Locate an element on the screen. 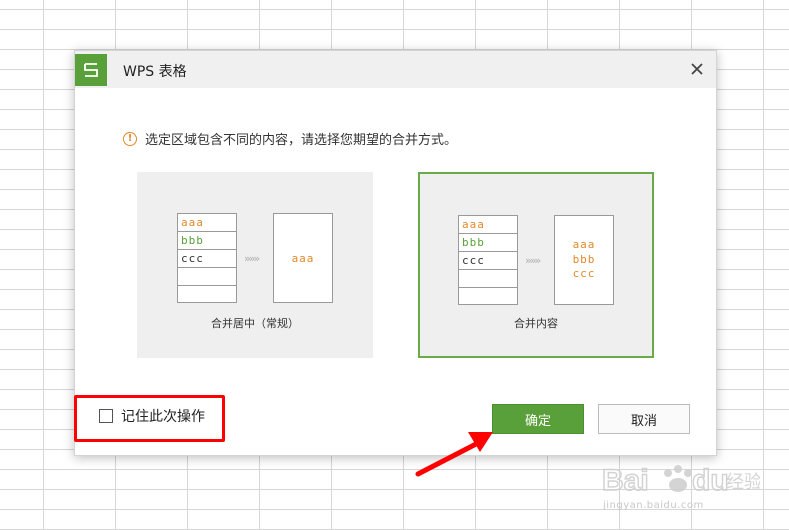 The image size is (789, 530). baidu-watermark-icon: Bai du 经验 is located at coordinates (680, 480).